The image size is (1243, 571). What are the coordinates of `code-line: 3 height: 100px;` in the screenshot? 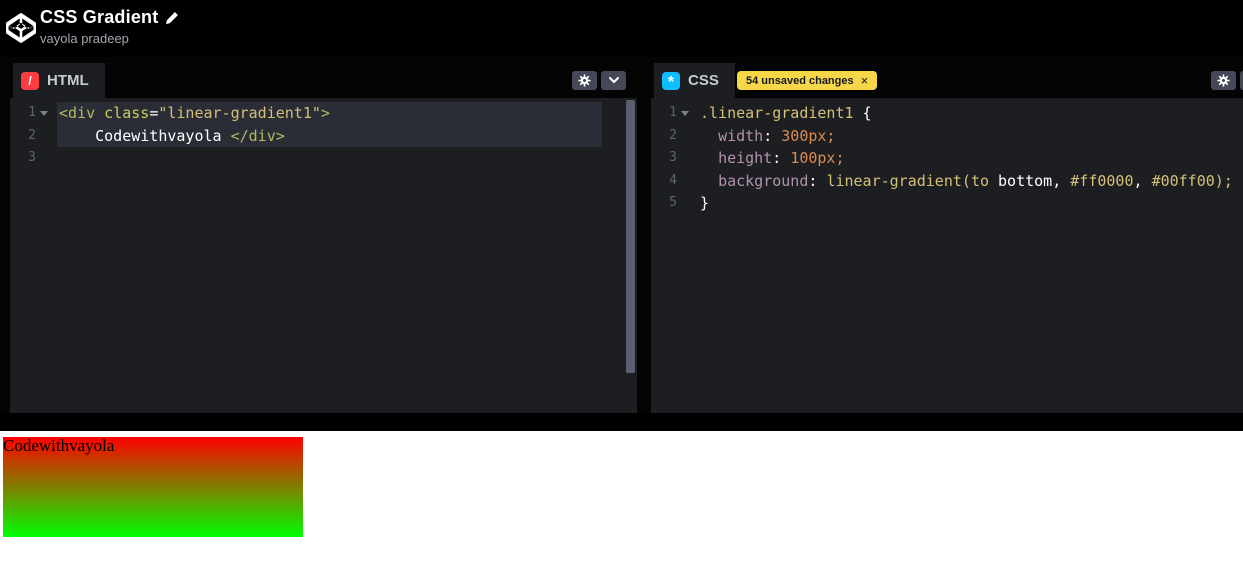 It's located at (947, 158).